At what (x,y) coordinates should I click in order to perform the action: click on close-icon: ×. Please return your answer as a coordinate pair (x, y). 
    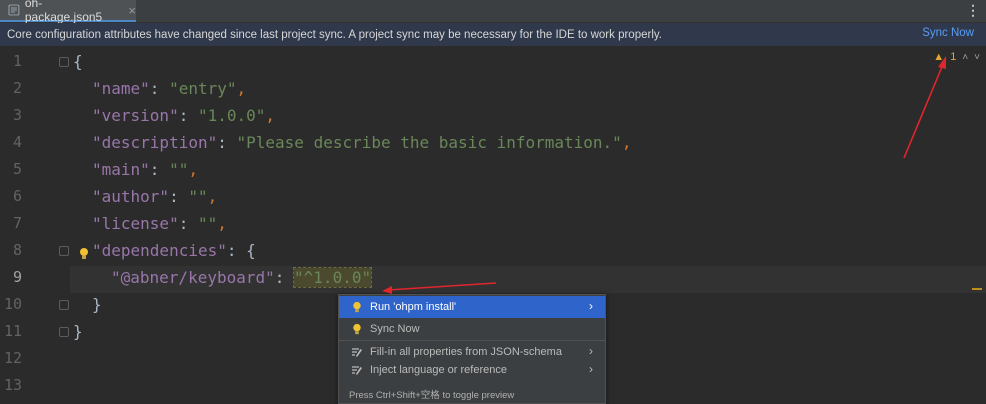
    Looking at the image, I should click on (132, 10).